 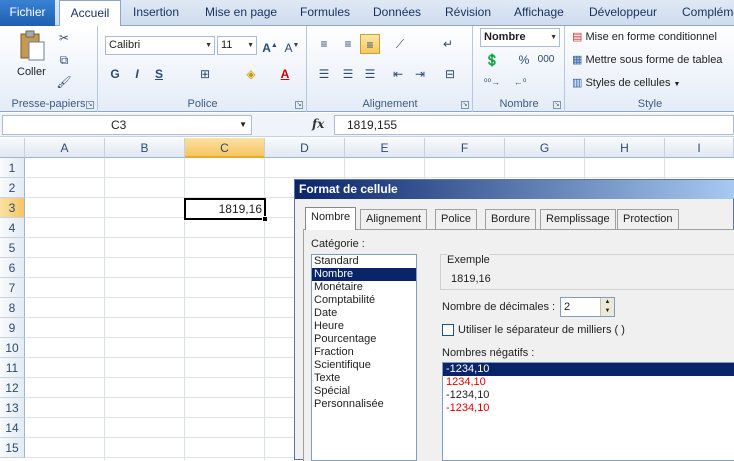 I want to click on row-header-8: 8, so click(x=12, y=308).